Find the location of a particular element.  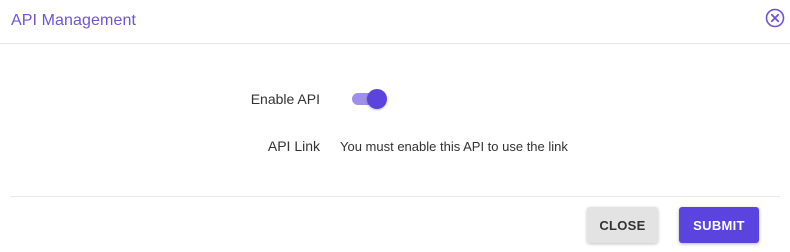

close-circle-icon is located at coordinates (775, 18).